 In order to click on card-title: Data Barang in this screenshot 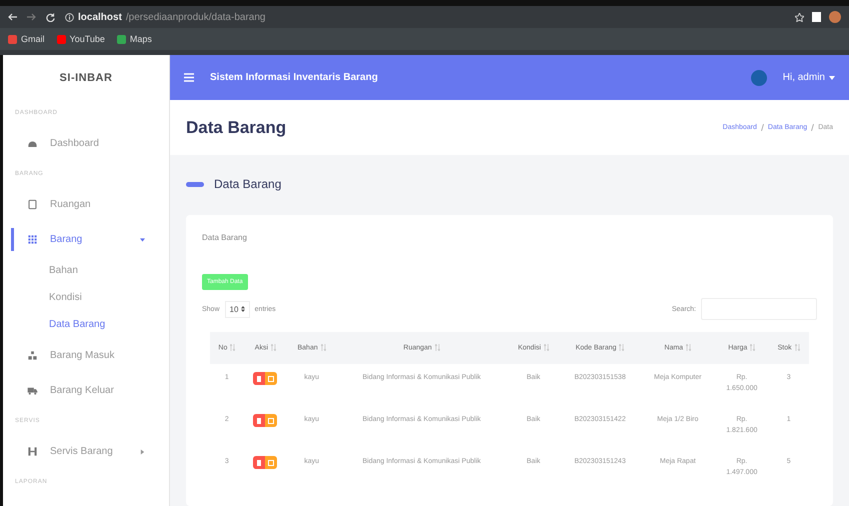, I will do `click(225, 237)`.